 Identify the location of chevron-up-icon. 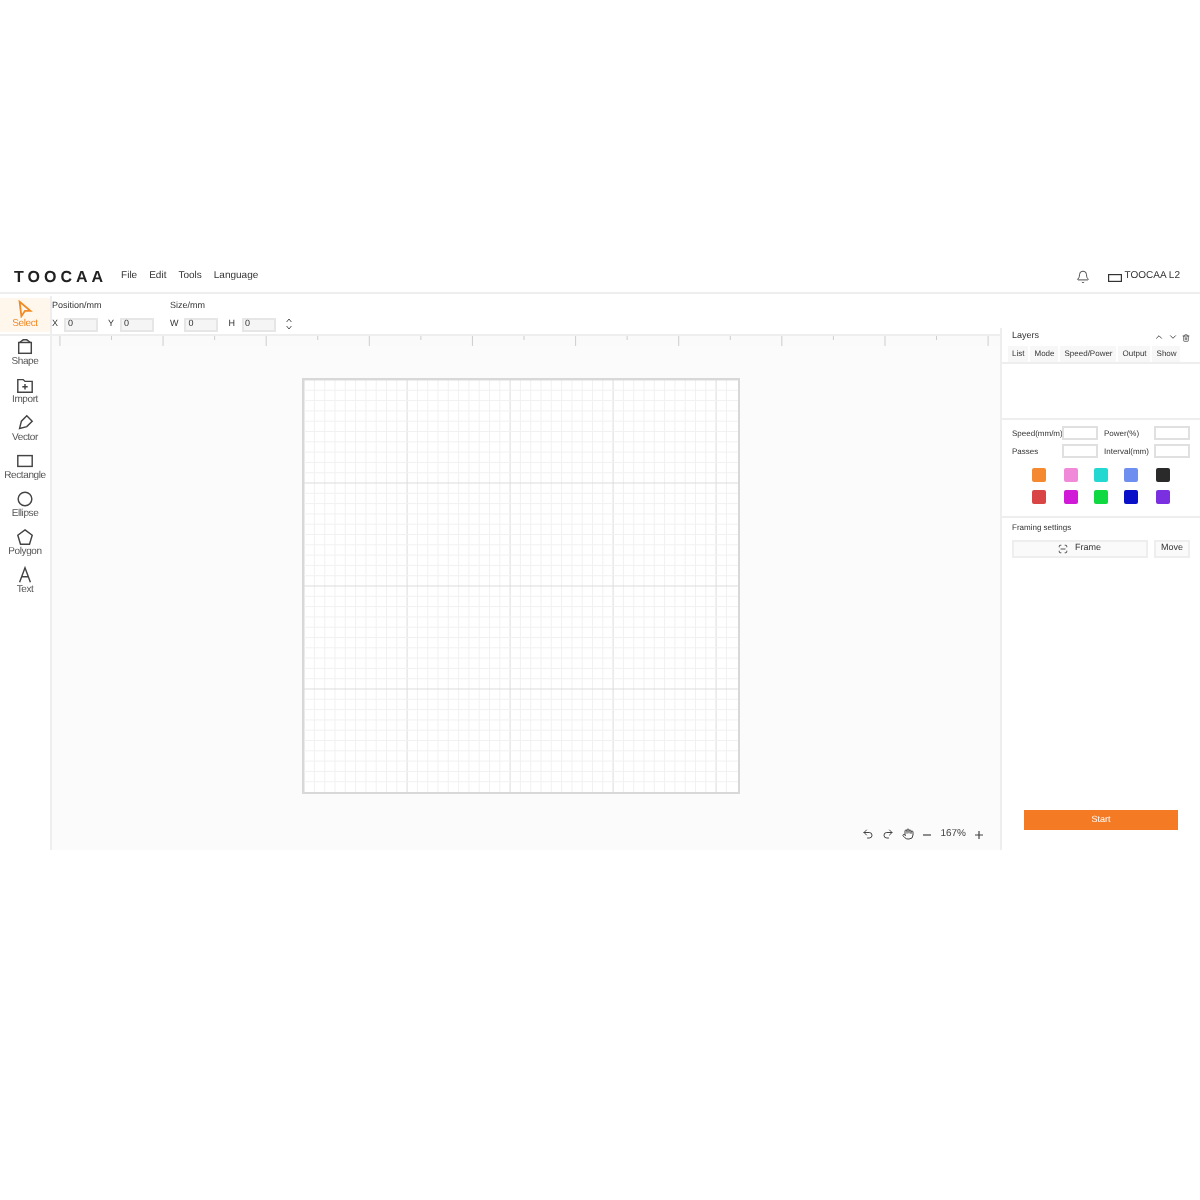
(1159, 337).